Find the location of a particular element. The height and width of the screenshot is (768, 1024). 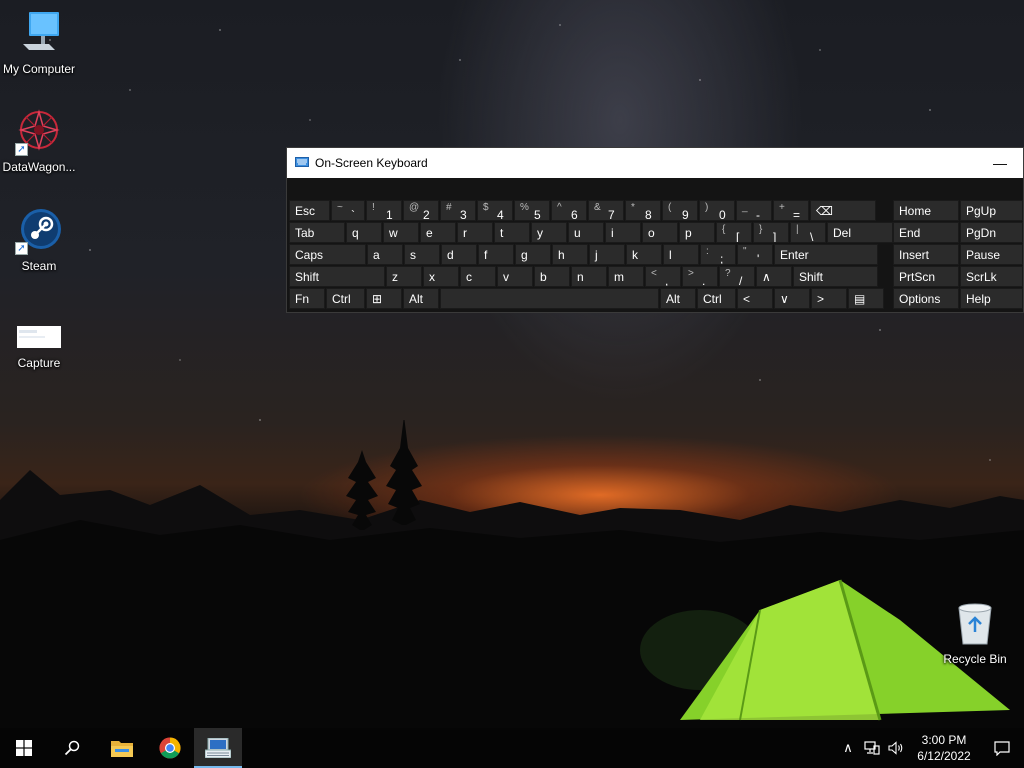

key-symbol: >. is located at coordinates (700, 276).